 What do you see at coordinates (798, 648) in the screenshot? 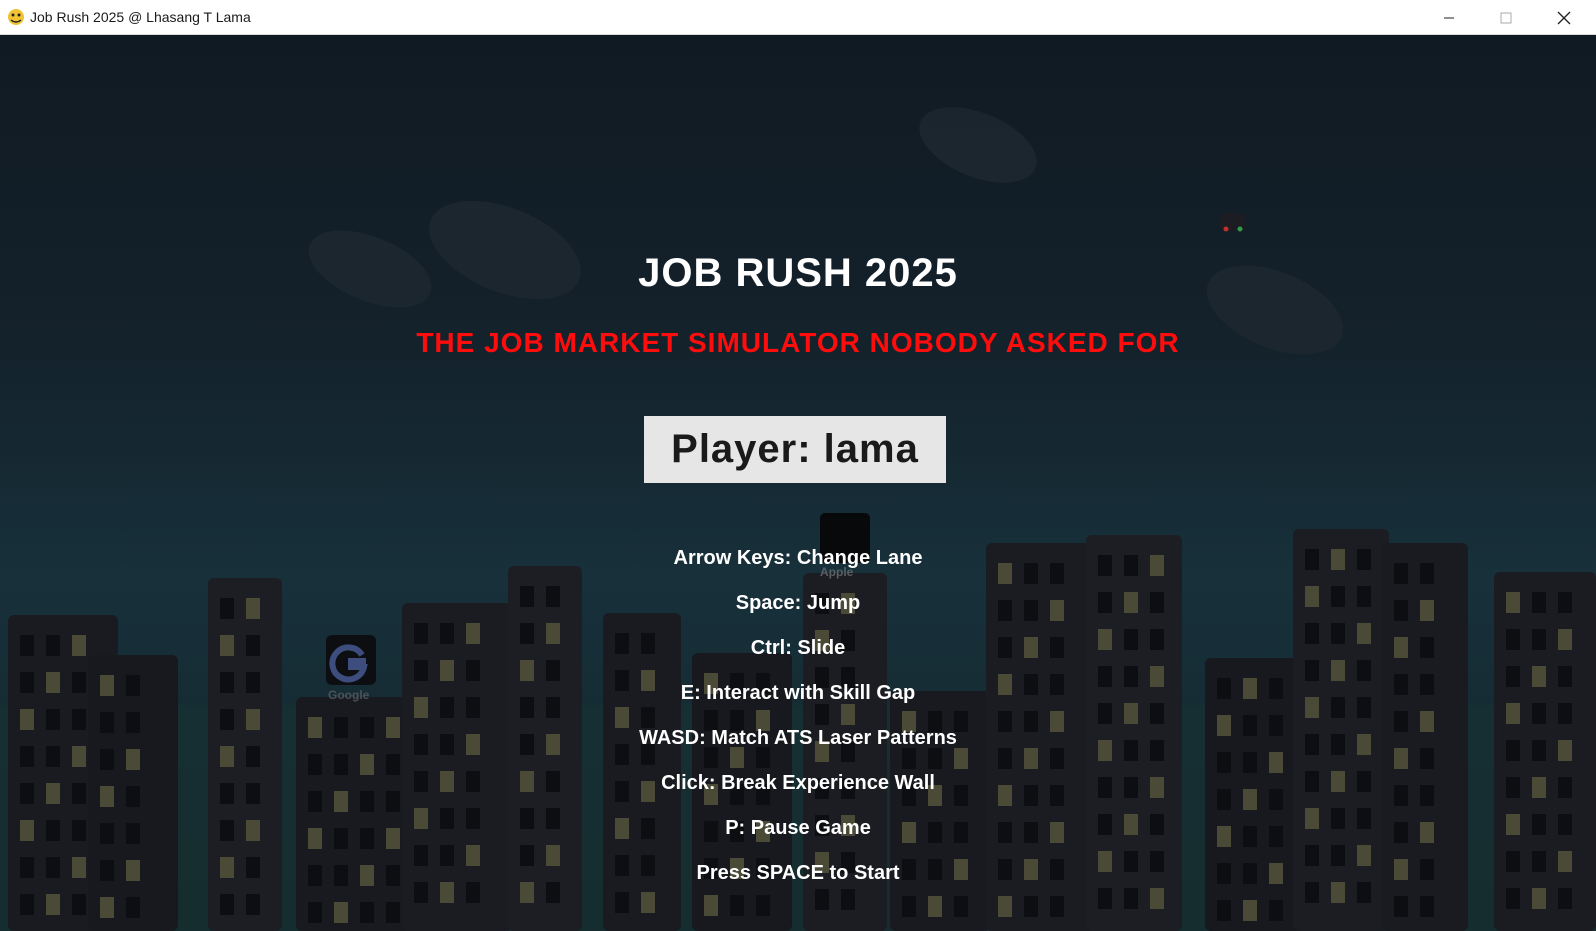
I see `control-slide: Ctrl: Slide` at bounding box center [798, 648].